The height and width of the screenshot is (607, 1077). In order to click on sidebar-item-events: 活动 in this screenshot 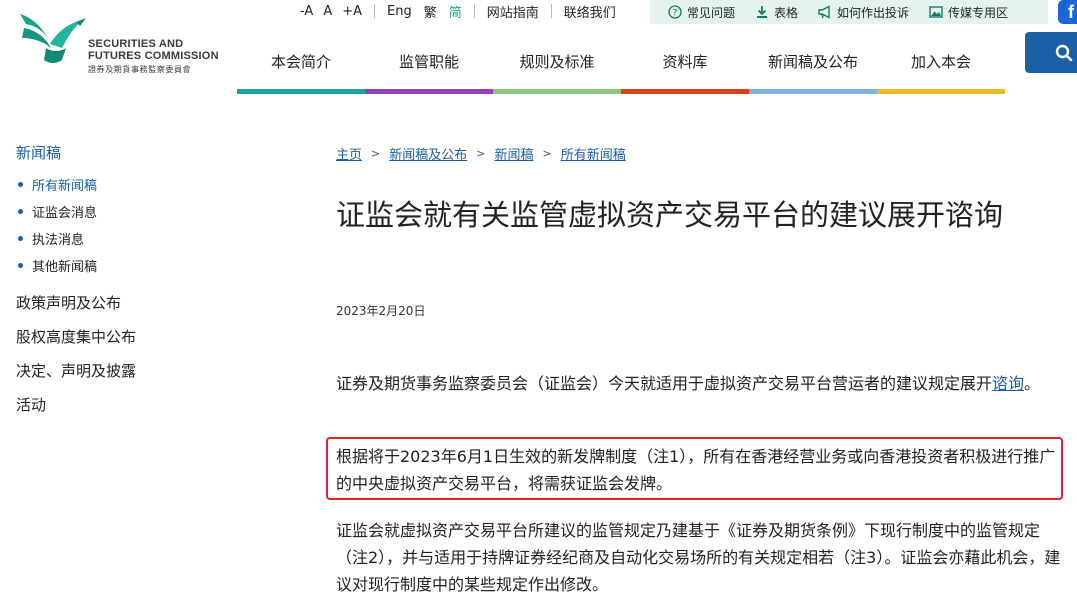, I will do `click(116, 404)`.